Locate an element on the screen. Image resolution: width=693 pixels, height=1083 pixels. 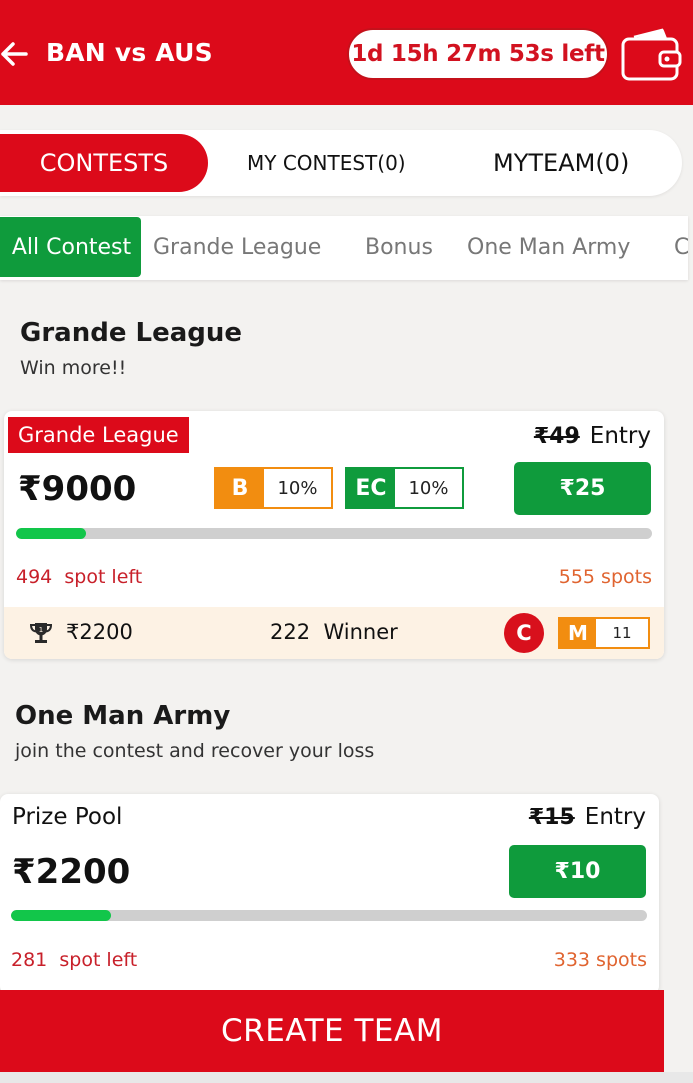
entry-fee: ₹15 Entry is located at coordinates (587, 817).